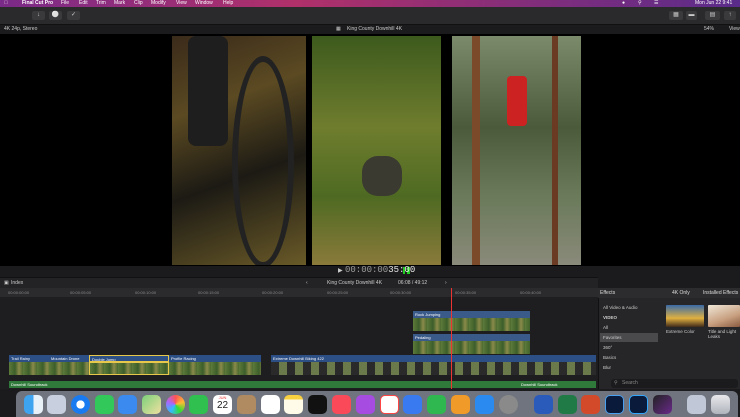 The width and height of the screenshot is (740, 417). What do you see at coordinates (412, 404) in the screenshot?
I see `keynote-icon` at bounding box center [412, 404].